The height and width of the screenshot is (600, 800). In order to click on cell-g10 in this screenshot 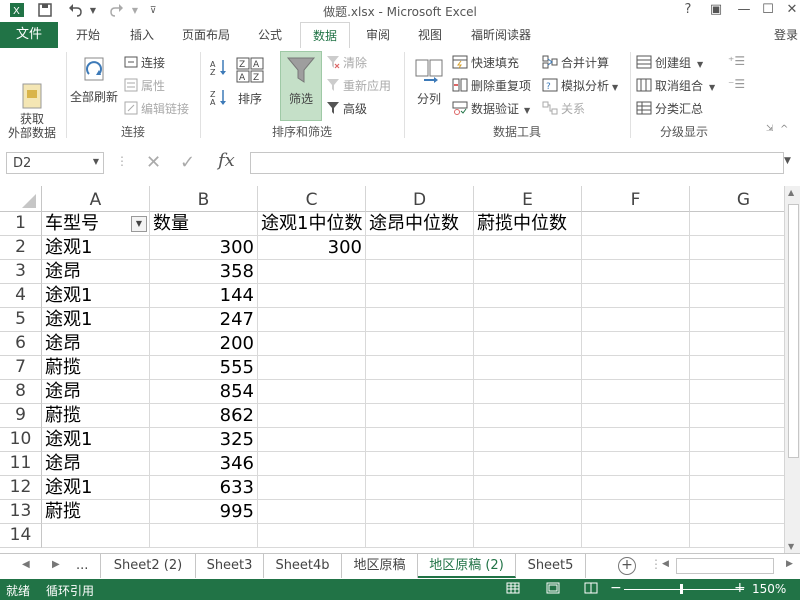, I will do `click(737, 440)`.